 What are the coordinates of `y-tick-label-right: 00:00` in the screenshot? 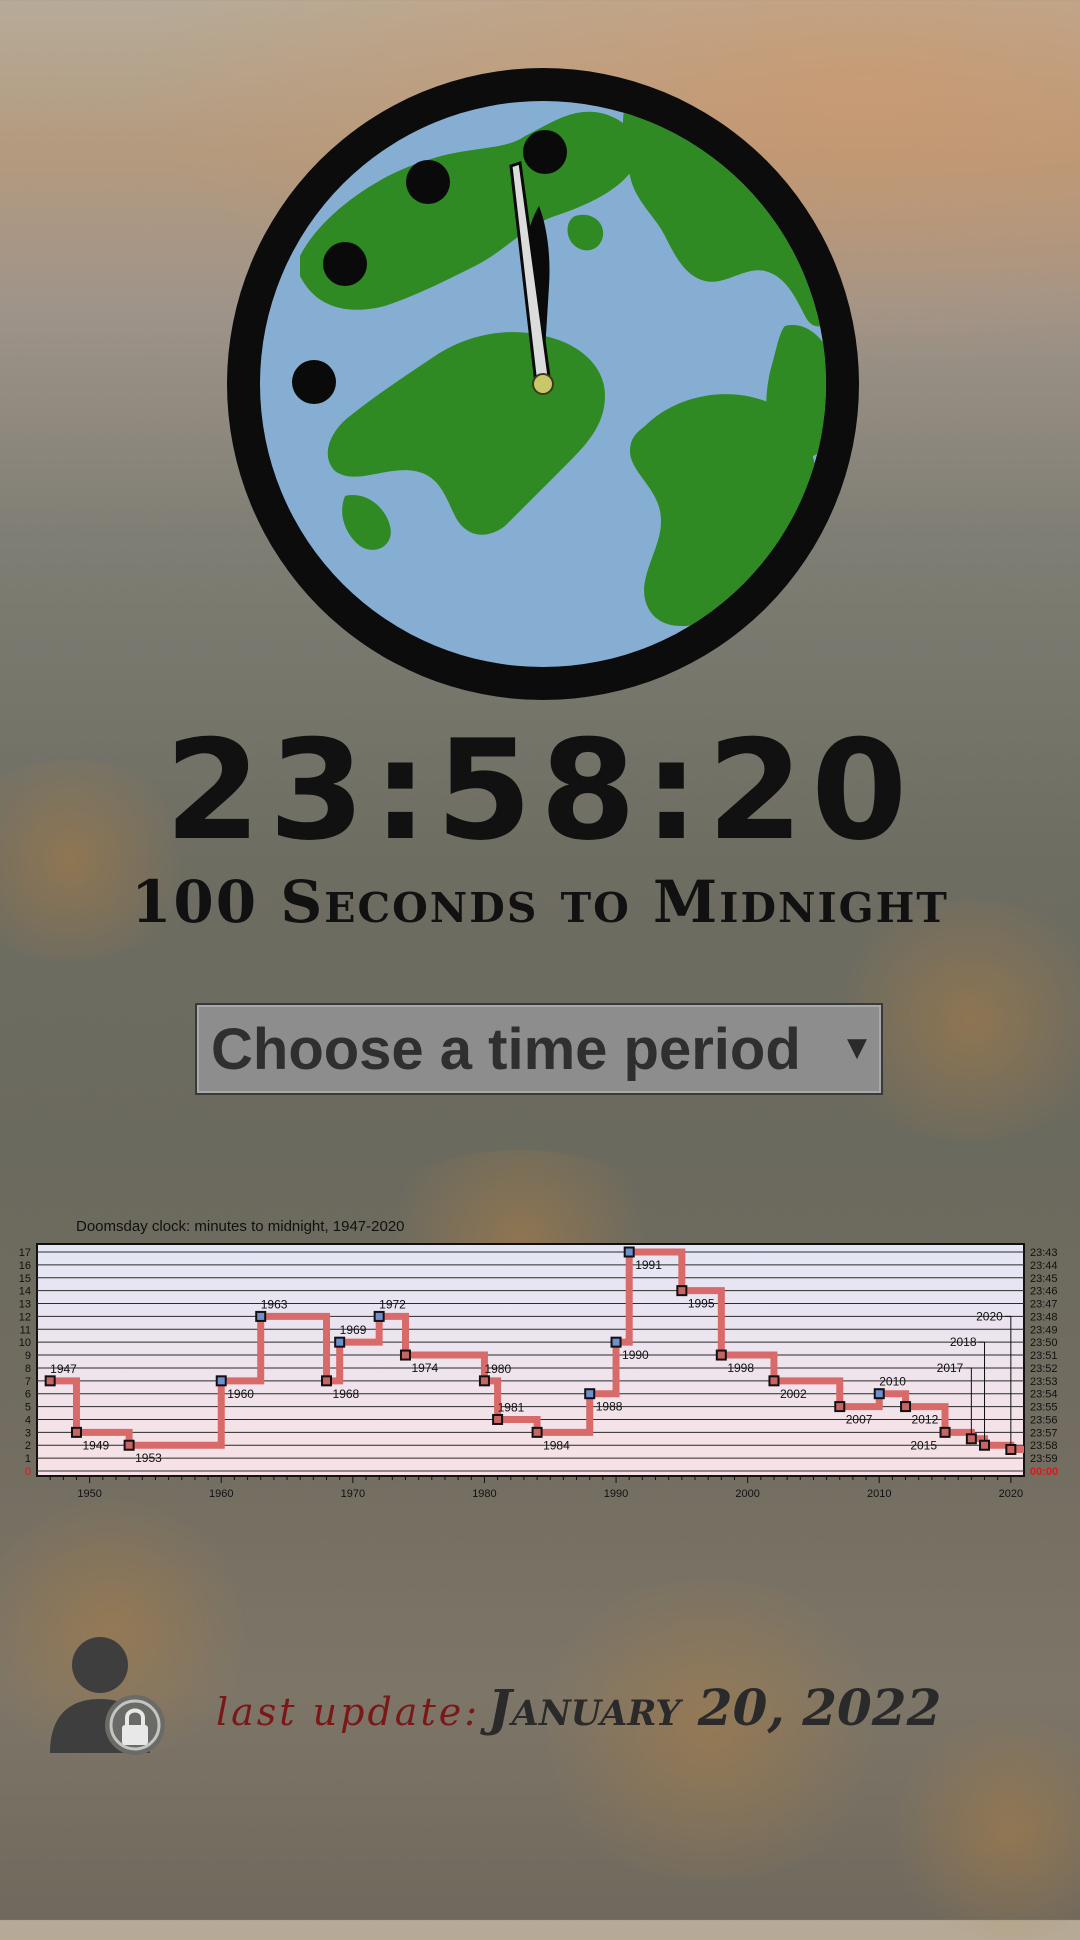 It's located at (1044, 1472).